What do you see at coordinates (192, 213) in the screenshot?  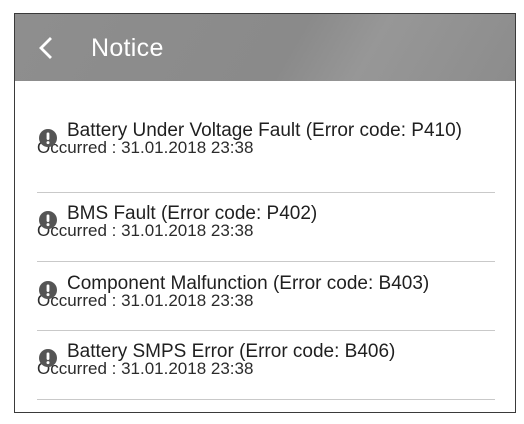 I see `notice-message: BMS Fault (Error code: P402)` at bounding box center [192, 213].